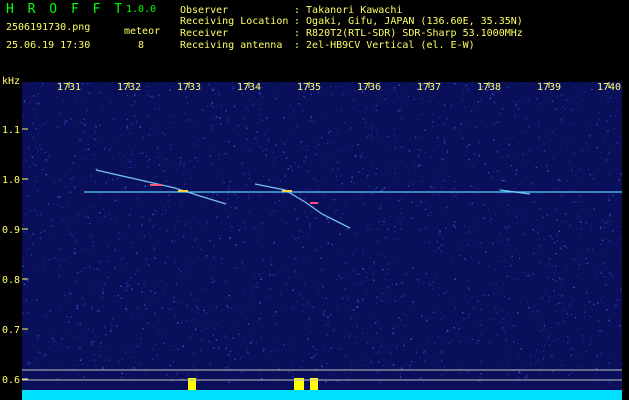  What do you see at coordinates (48, 45) in the screenshot?
I see `date-time: 25.06.19 17:30` at bounding box center [48, 45].